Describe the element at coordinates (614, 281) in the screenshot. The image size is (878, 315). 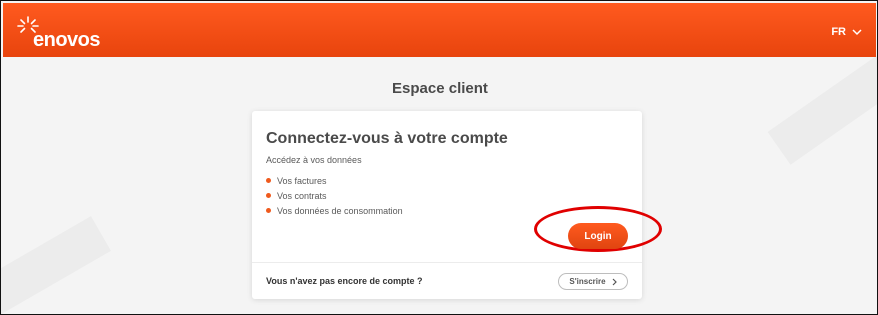
I see `chevron-right-icon` at that location.